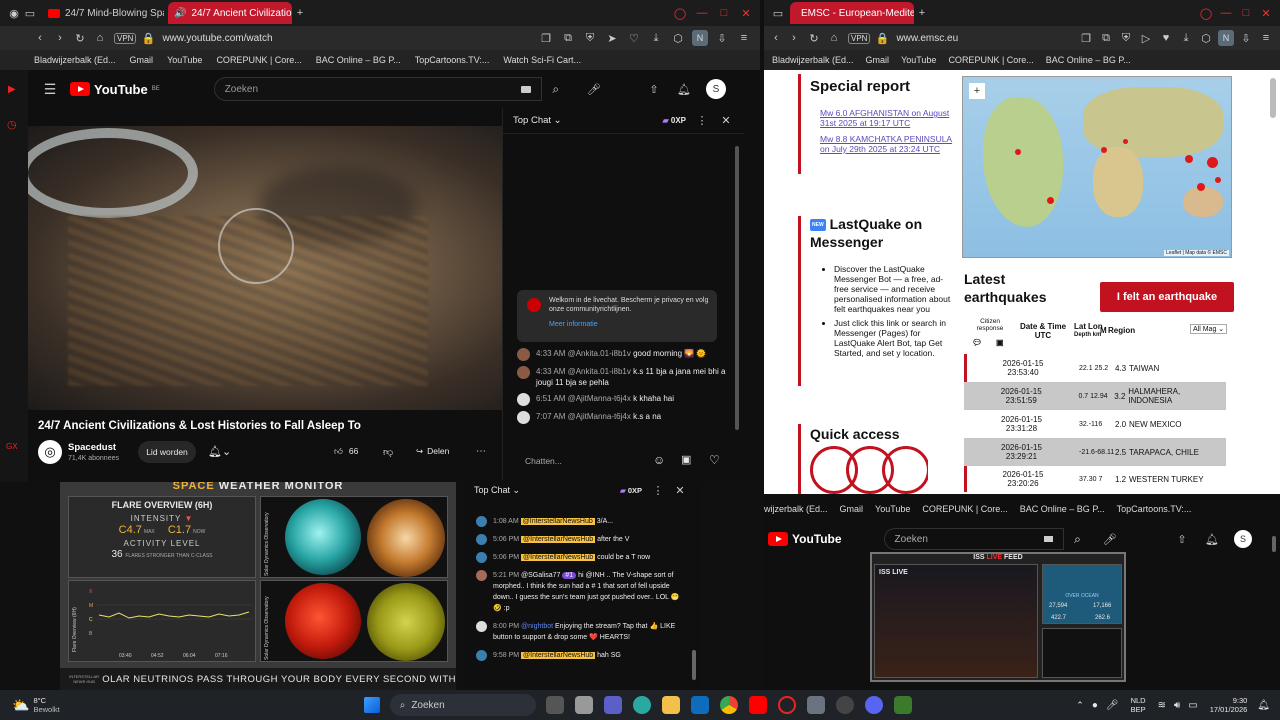 The height and width of the screenshot is (720, 1280). What do you see at coordinates (634, 38) in the screenshot?
I see `heart-icon: ♡` at bounding box center [634, 38].